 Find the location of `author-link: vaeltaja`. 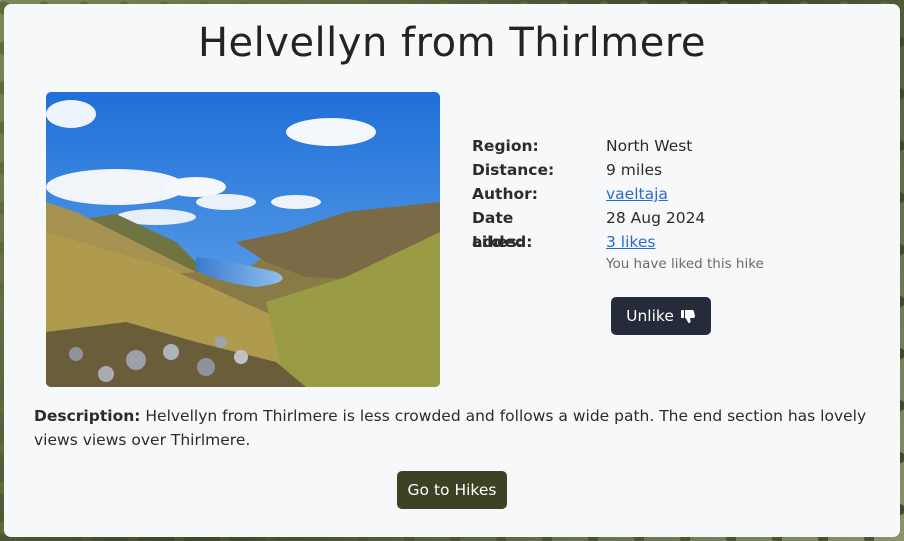

author-link: vaeltaja is located at coordinates (637, 194).